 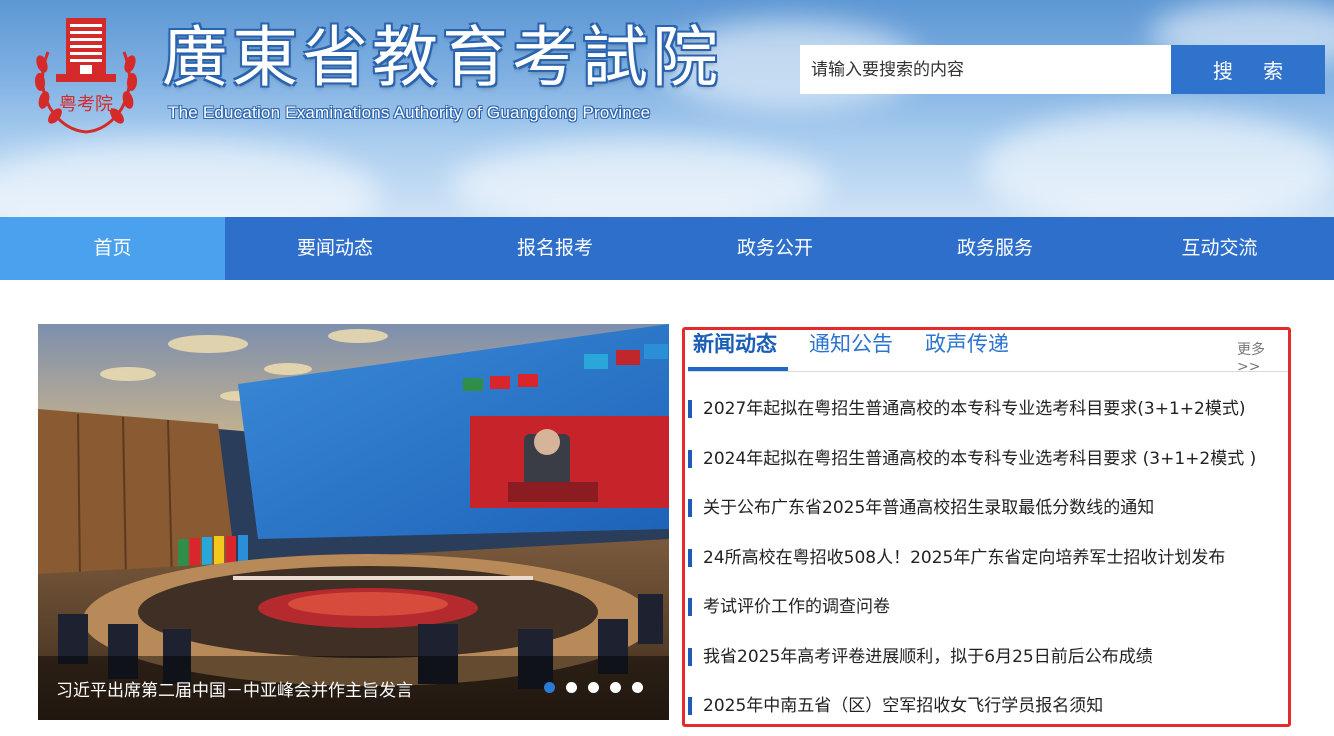 What do you see at coordinates (1248, 69) in the screenshot?
I see `search-button: 搜 索` at bounding box center [1248, 69].